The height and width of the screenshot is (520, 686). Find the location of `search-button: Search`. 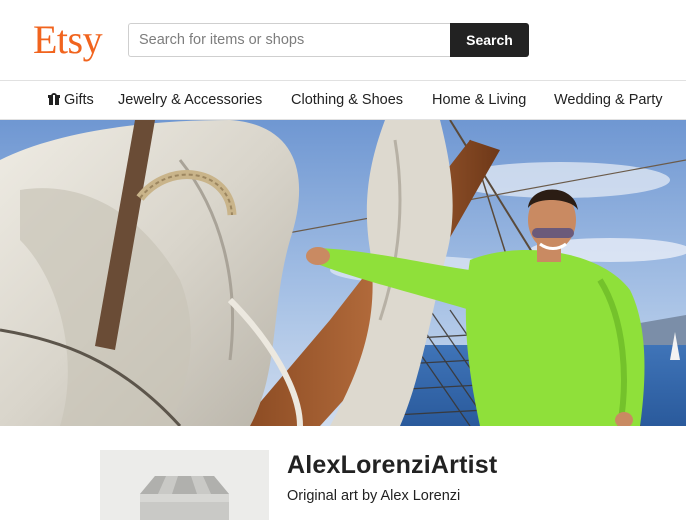

search-button: Search is located at coordinates (489, 40).